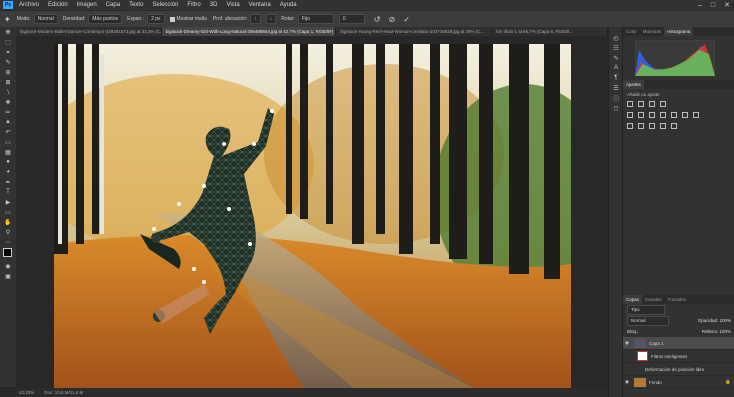  Describe the element at coordinates (288, 19) in the screenshot. I see `rotate-label: Rotar:` at that location.